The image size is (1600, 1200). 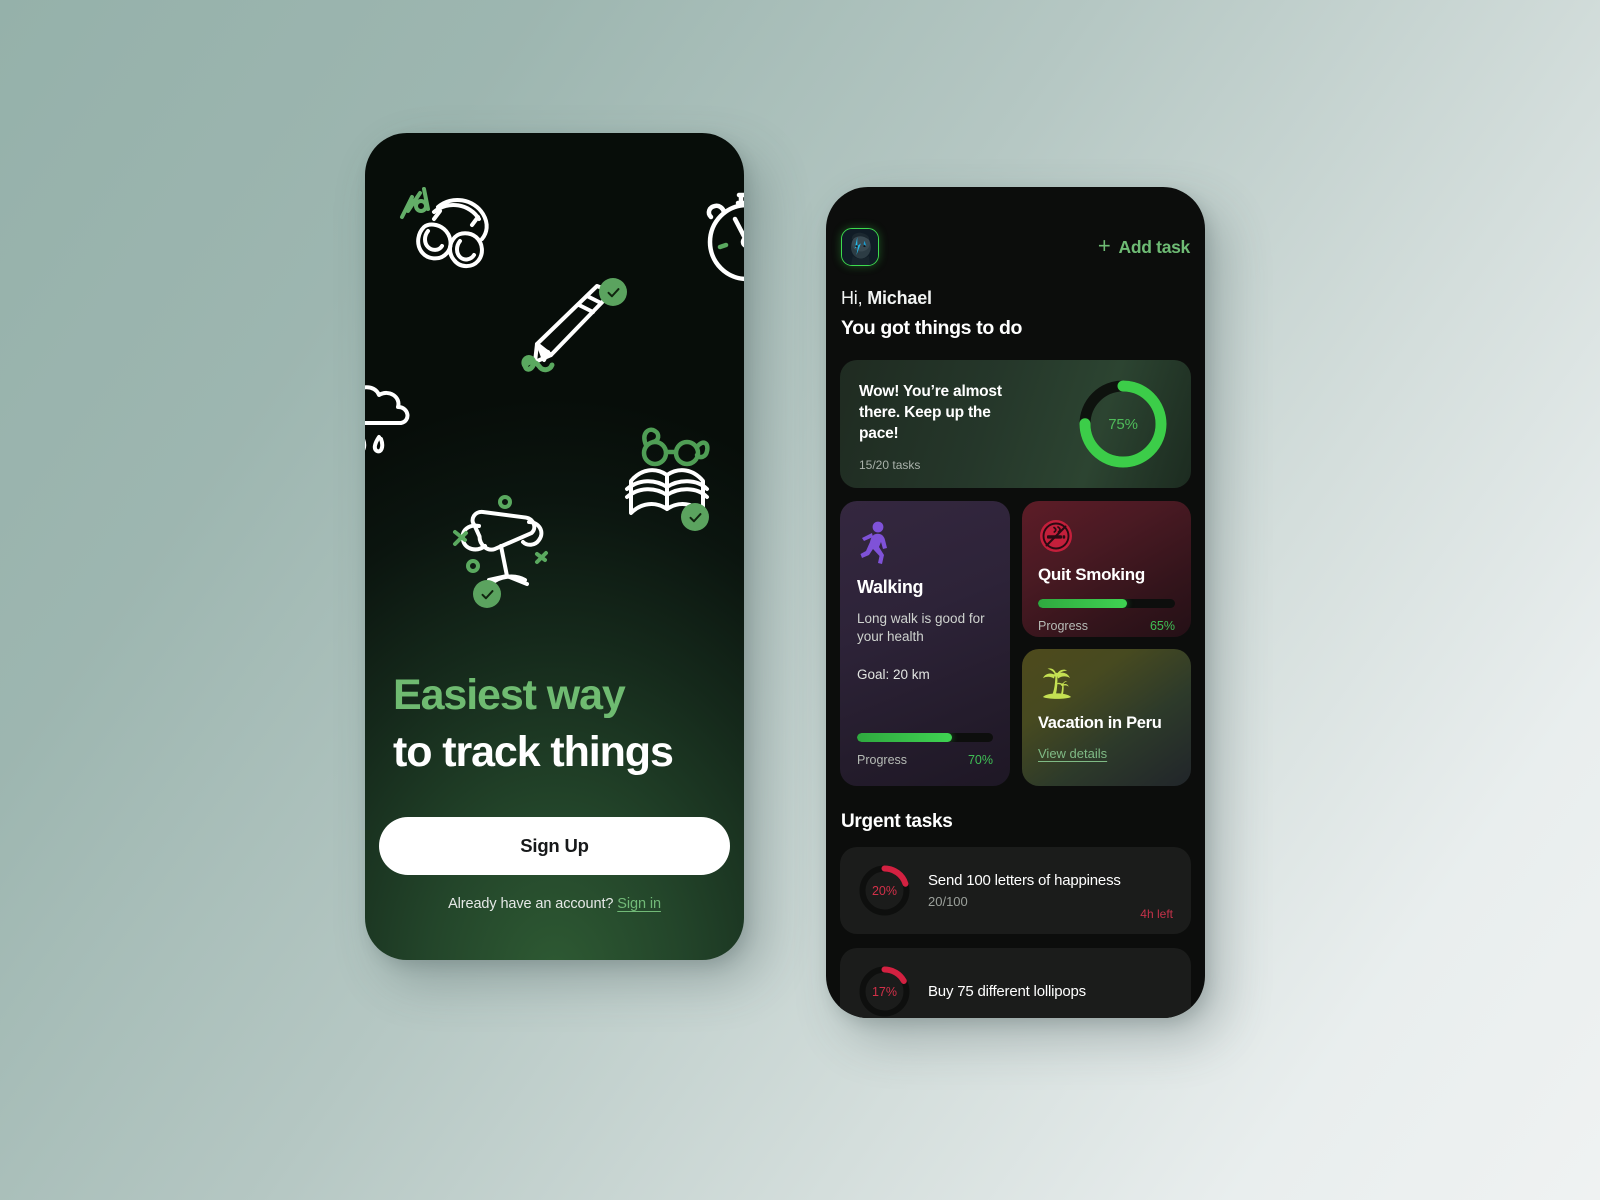 I want to click on task-progress-ring: 20%, so click(x=884, y=890).